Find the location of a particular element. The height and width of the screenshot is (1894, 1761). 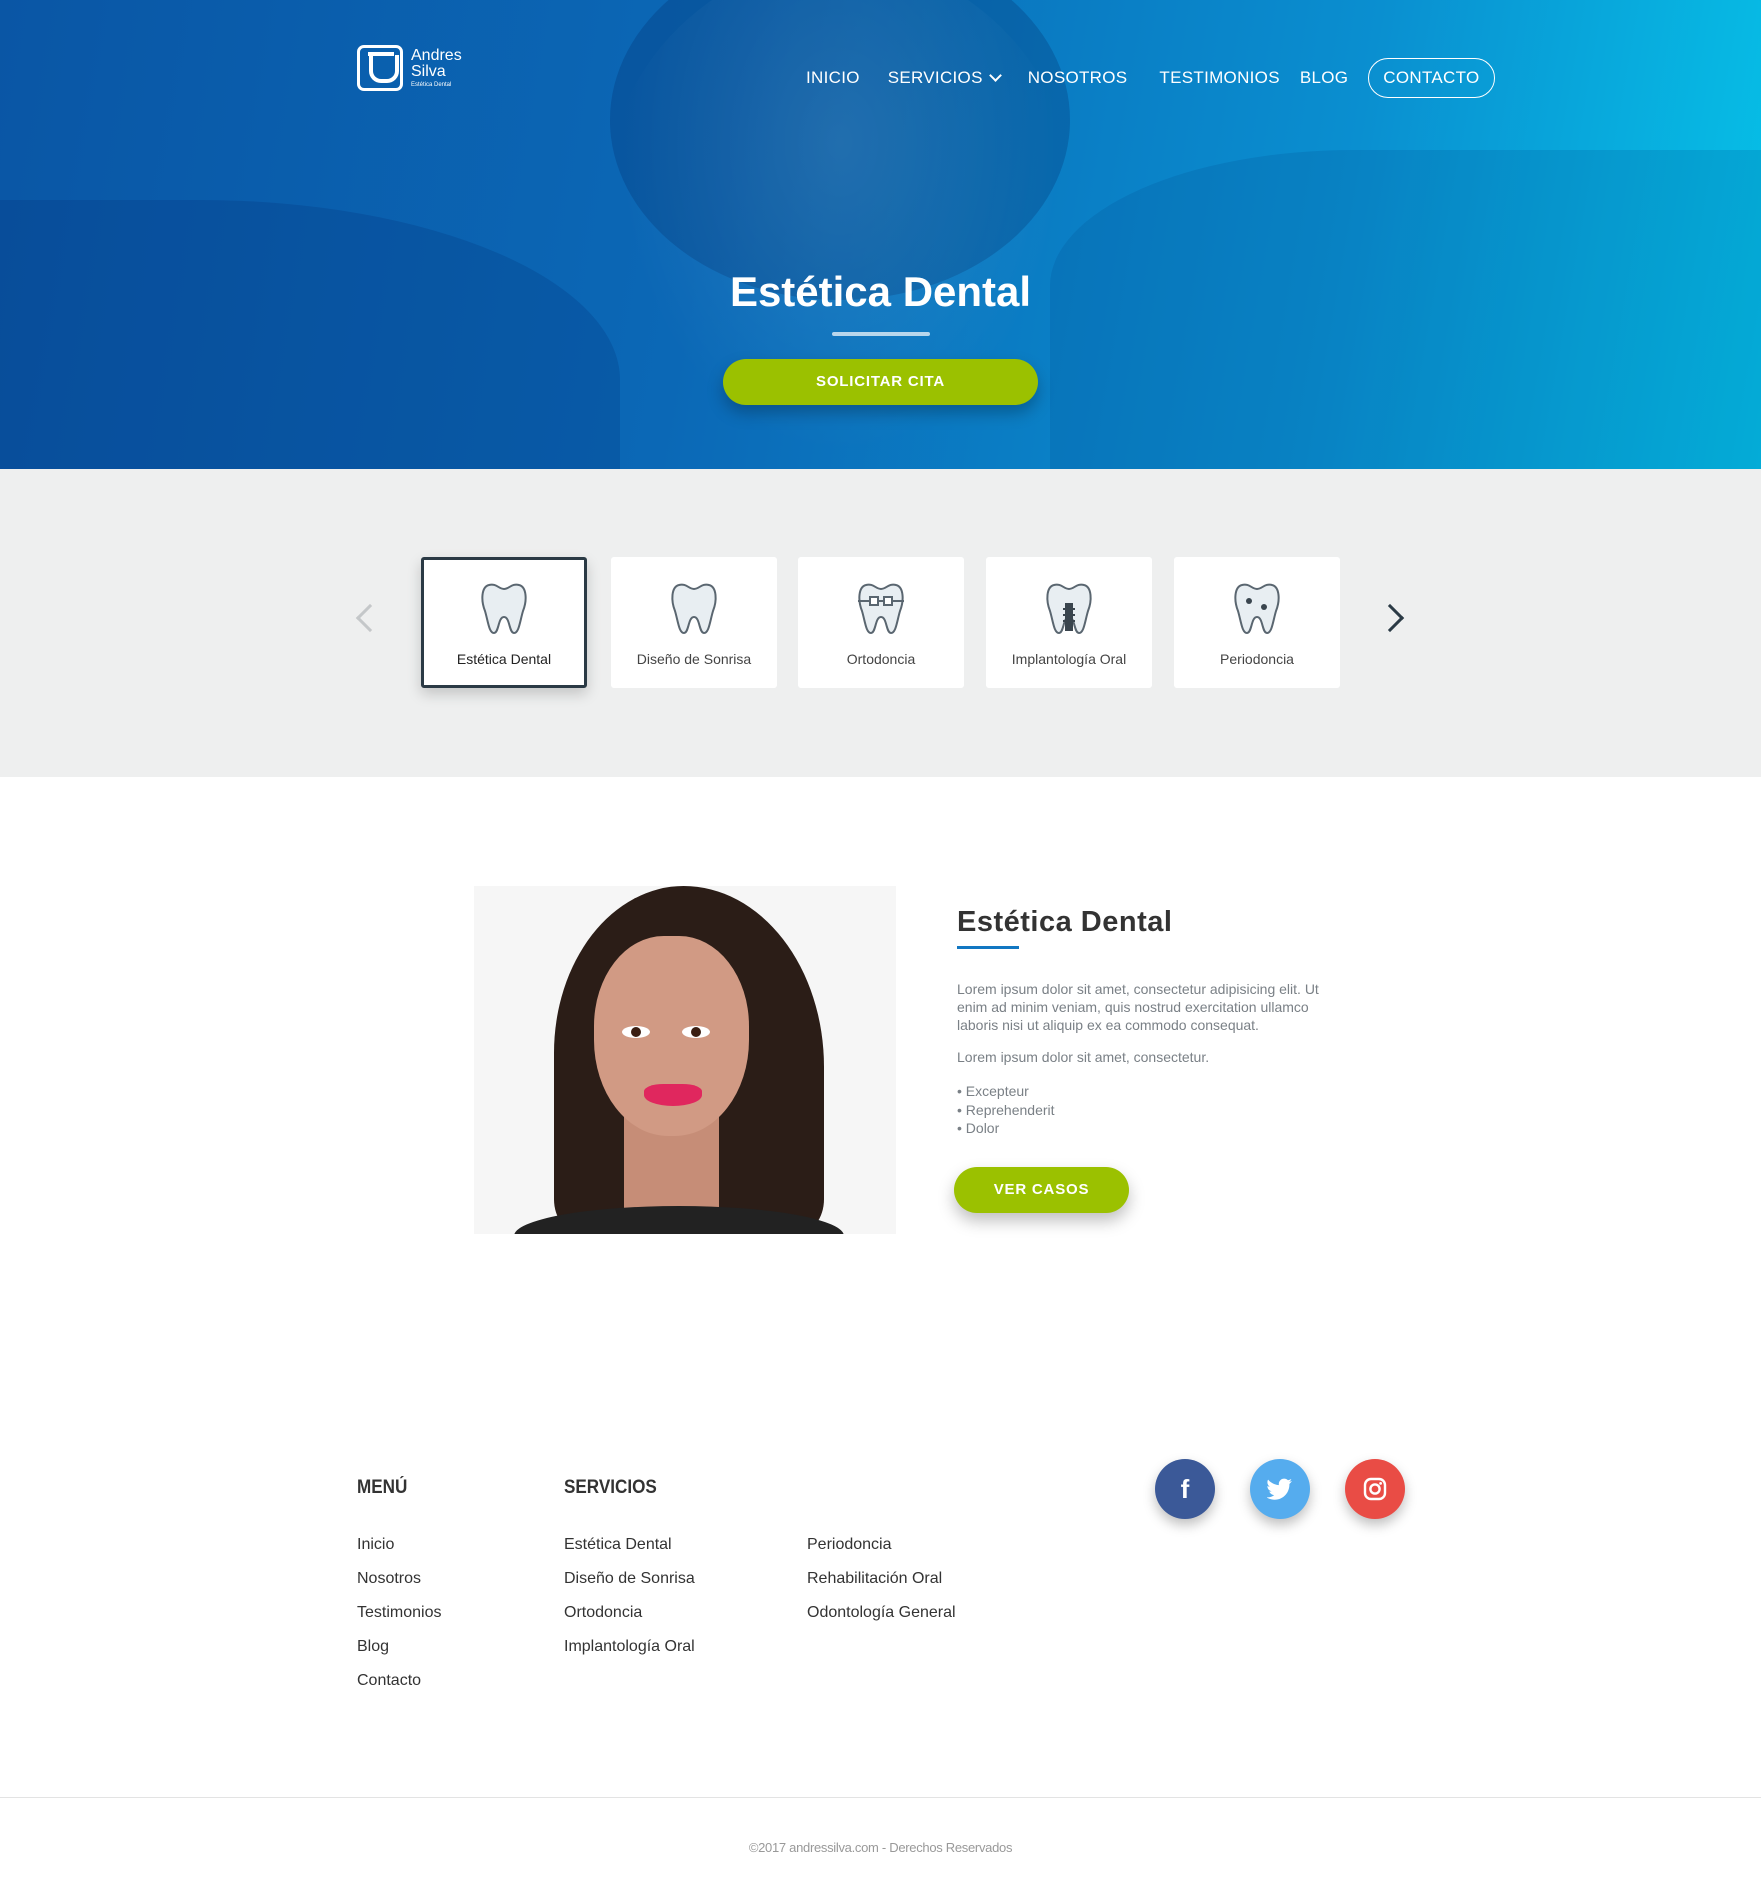

photo-face is located at coordinates (671, 1036).